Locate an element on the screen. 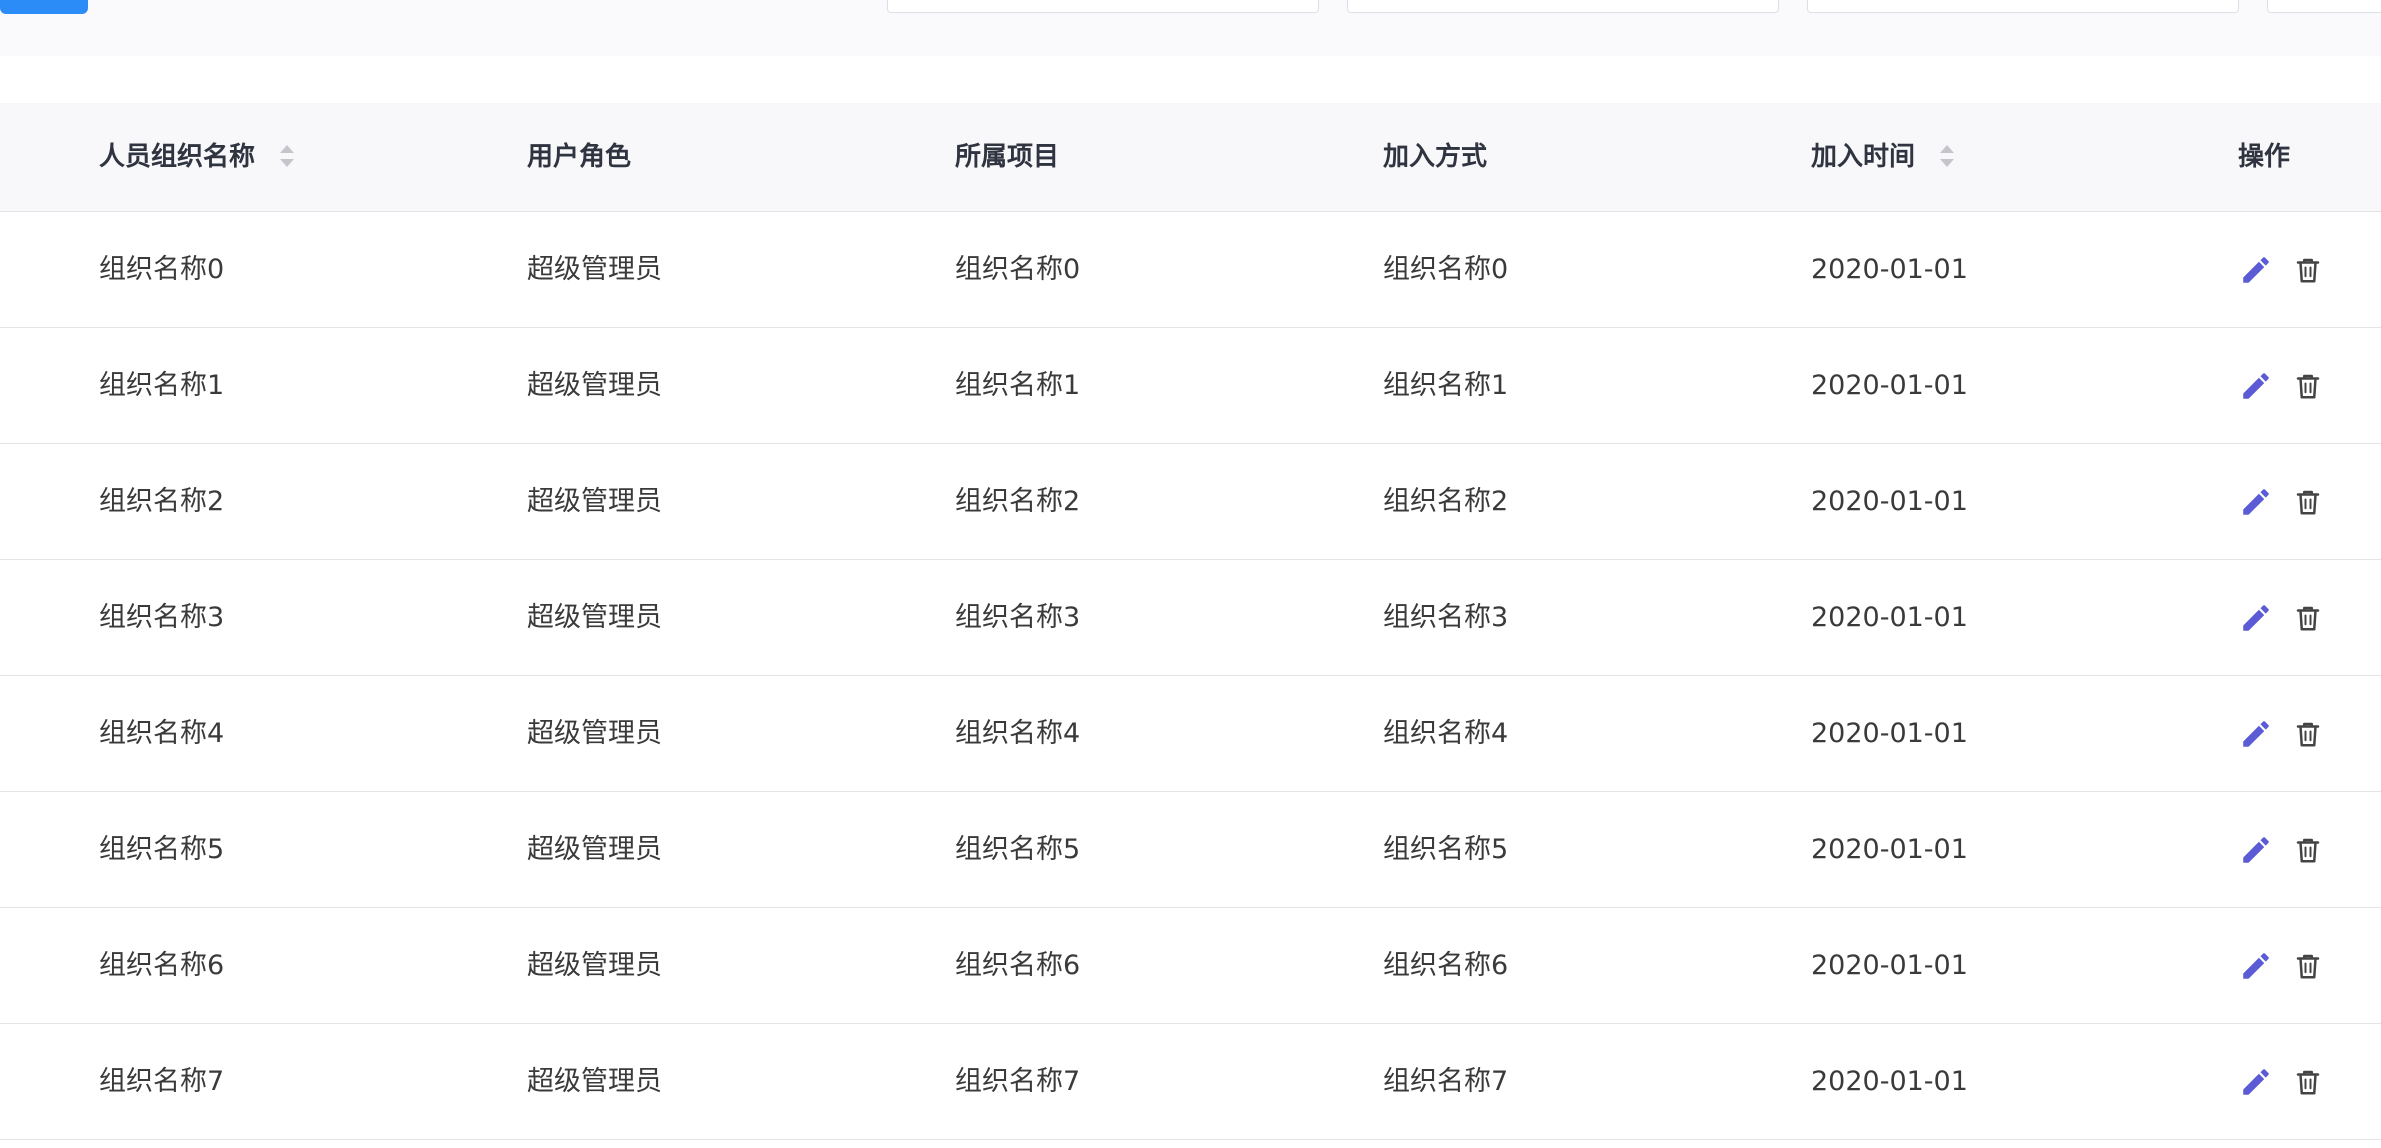 Image resolution: width=2381 pixels, height=1148 pixels. cell-project: 组织名称2 is located at coordinates (1018, 501).